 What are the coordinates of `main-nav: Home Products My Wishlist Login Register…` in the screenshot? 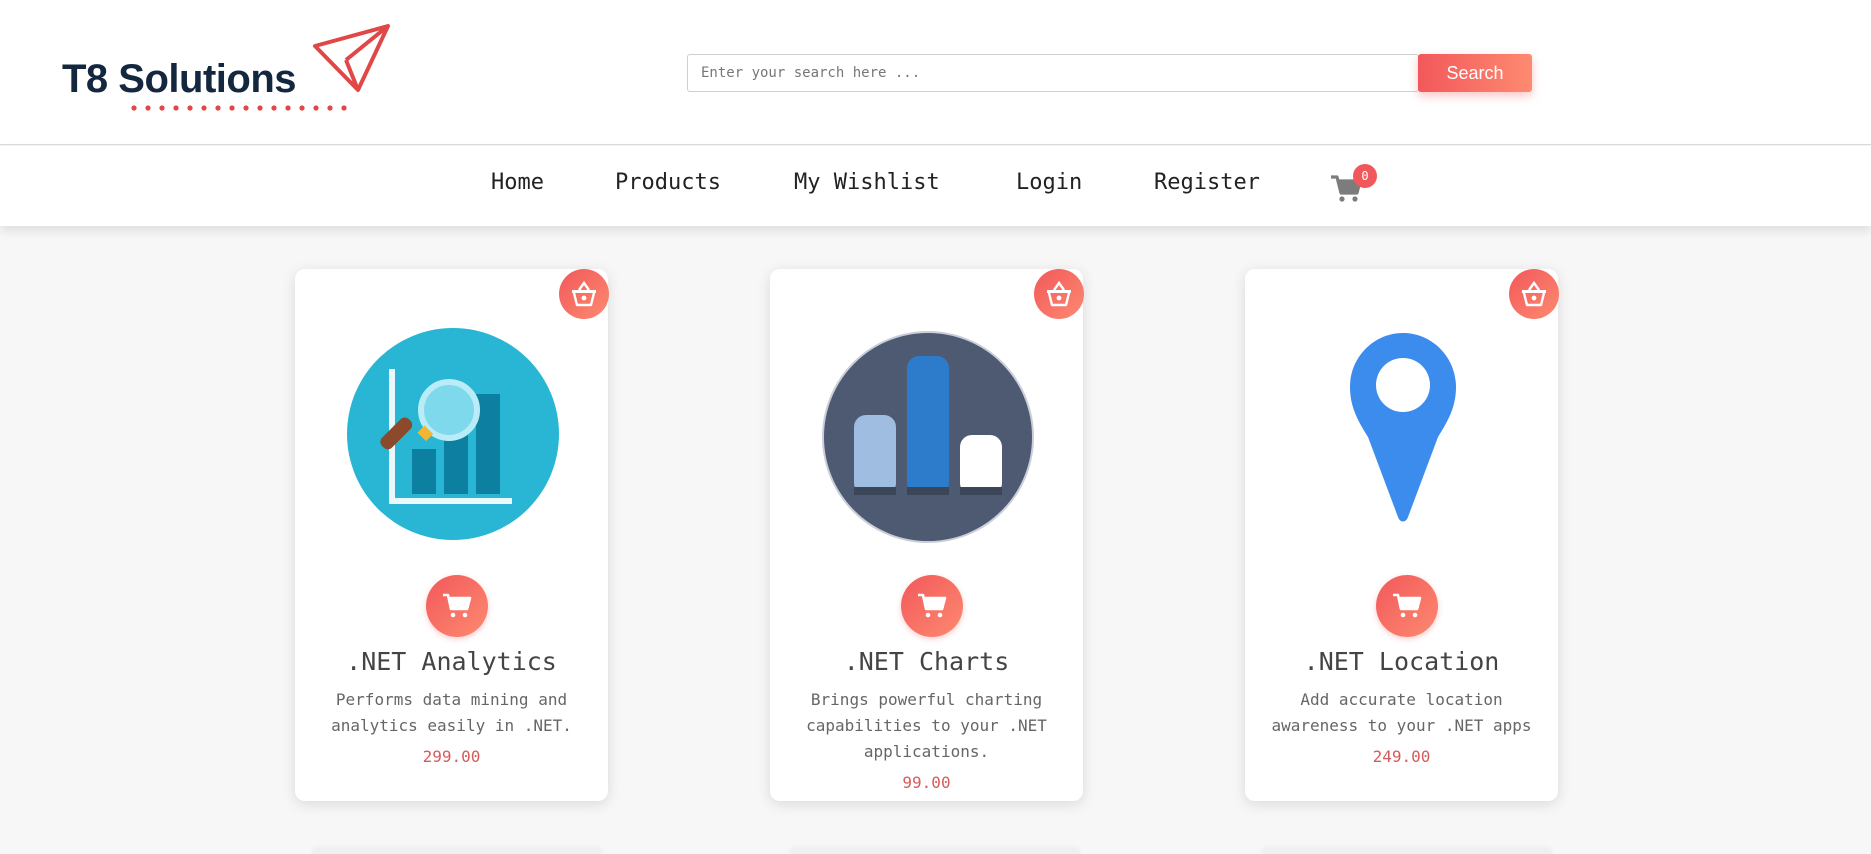 It's located at (935, 186).